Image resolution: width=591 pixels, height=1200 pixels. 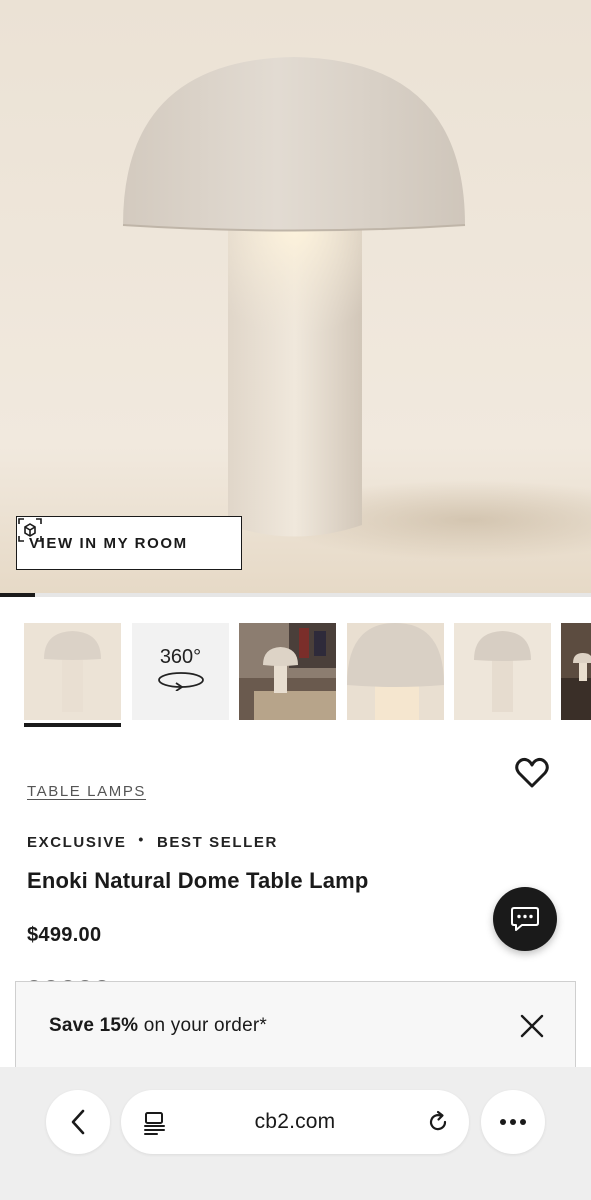 I want to click on thumb-closeup-image, so click(x=395, y=671).